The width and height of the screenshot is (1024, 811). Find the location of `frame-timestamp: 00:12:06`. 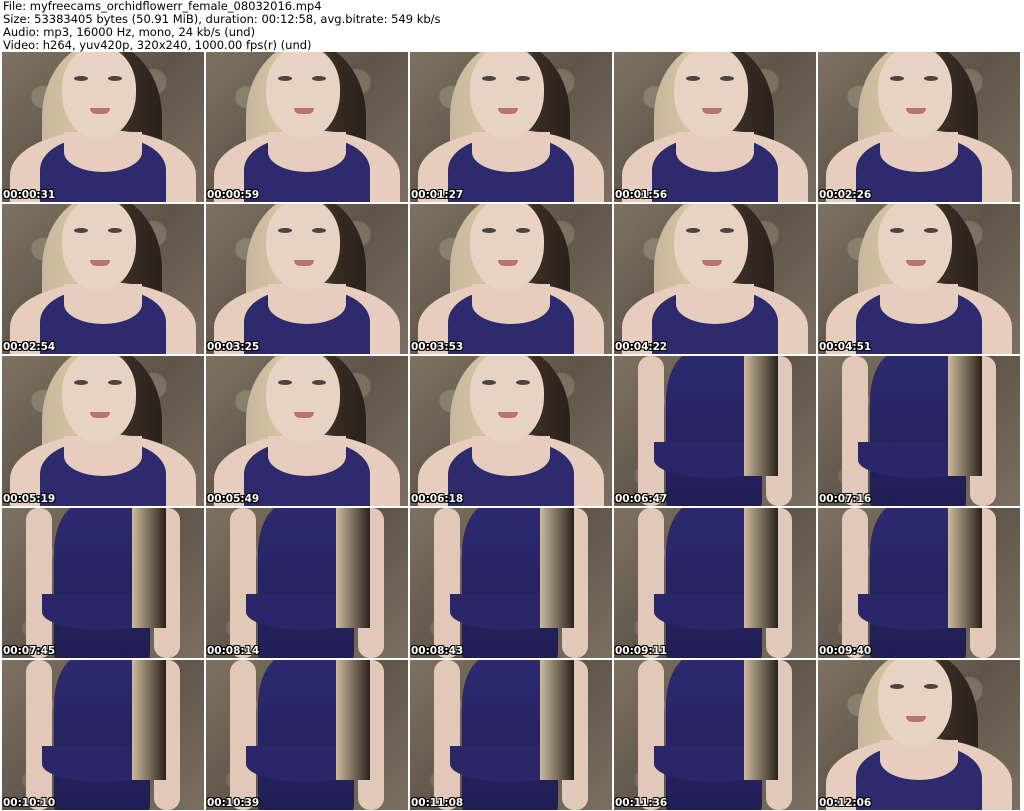

frame-timestamp: 00:12:06 is located at coordinates (845, 803).